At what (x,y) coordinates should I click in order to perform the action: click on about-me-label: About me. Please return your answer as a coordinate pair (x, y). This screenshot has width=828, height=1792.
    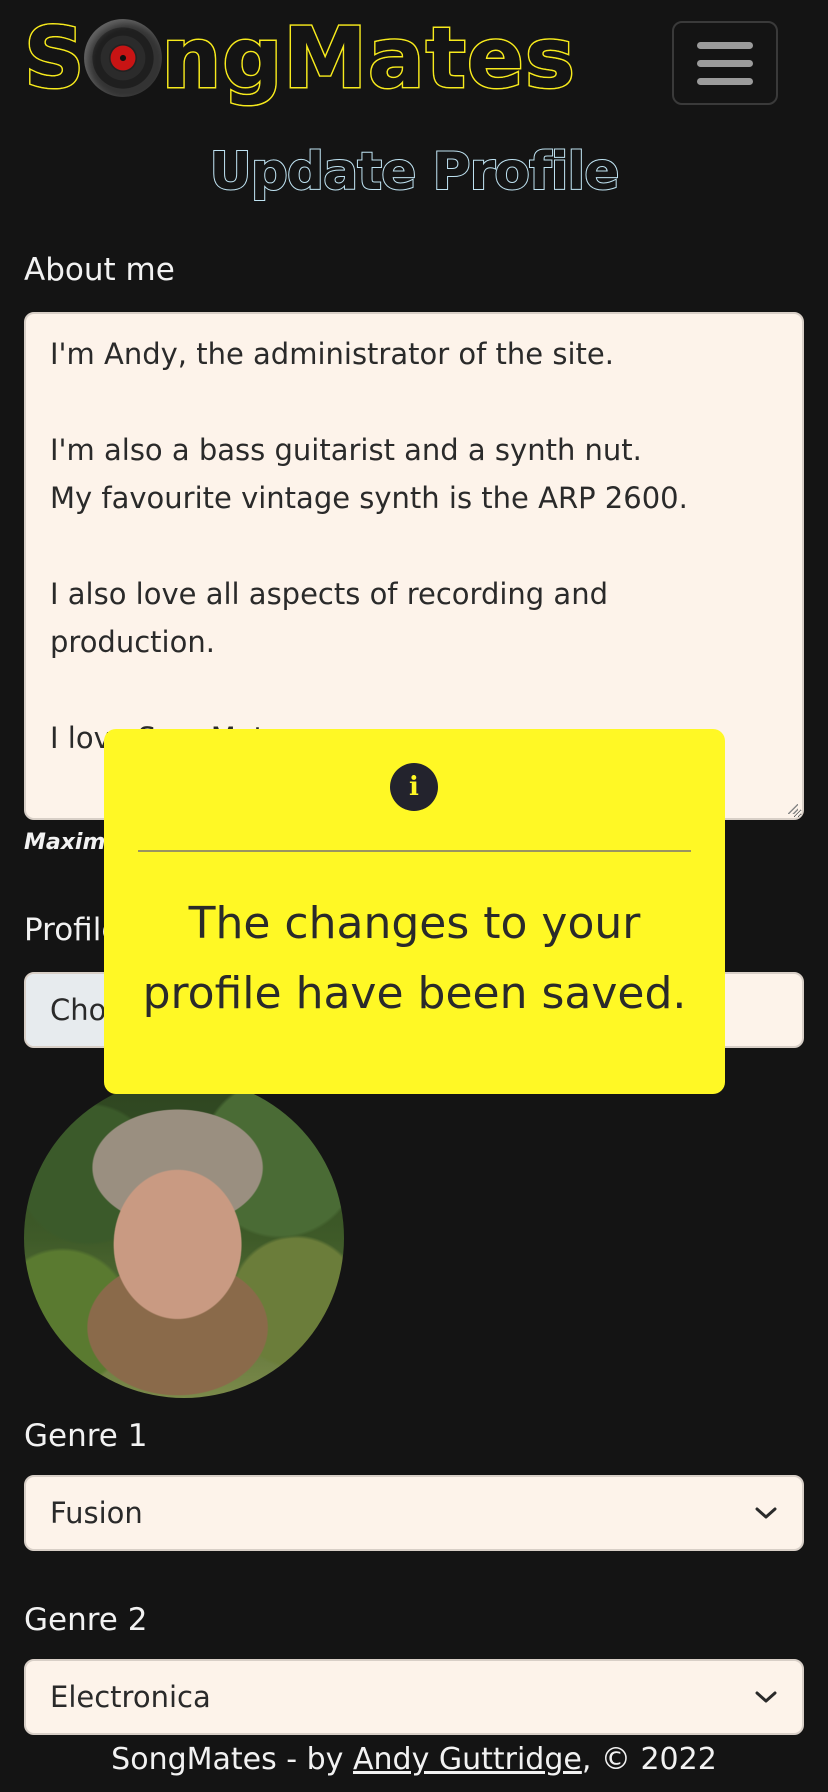
    Looking at the image, I should click on (99, 270).